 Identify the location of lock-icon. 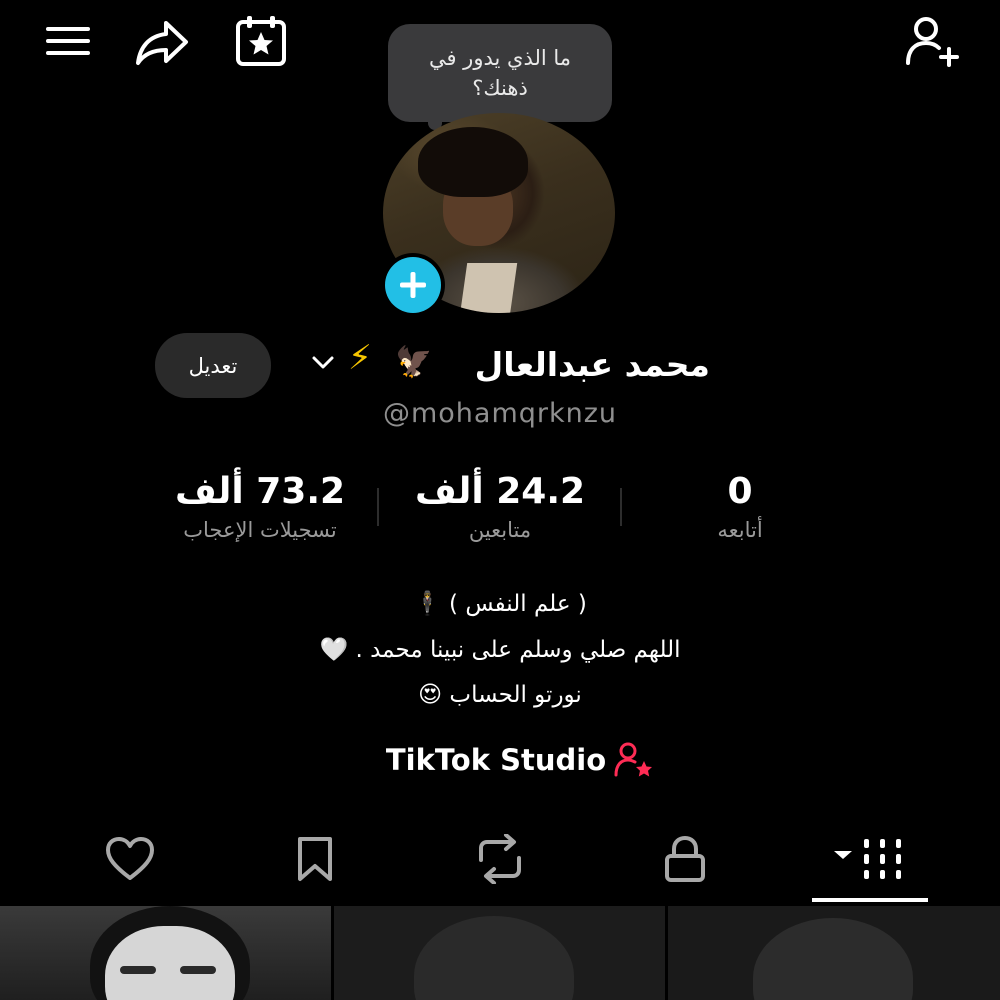
(685, 858).